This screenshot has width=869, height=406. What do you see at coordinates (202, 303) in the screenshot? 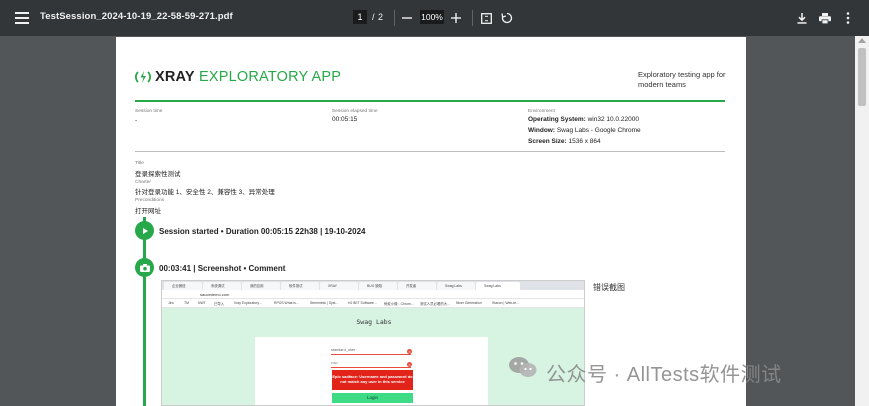
I see `bookmark-item: NWT` at bounding box center [202, 303].